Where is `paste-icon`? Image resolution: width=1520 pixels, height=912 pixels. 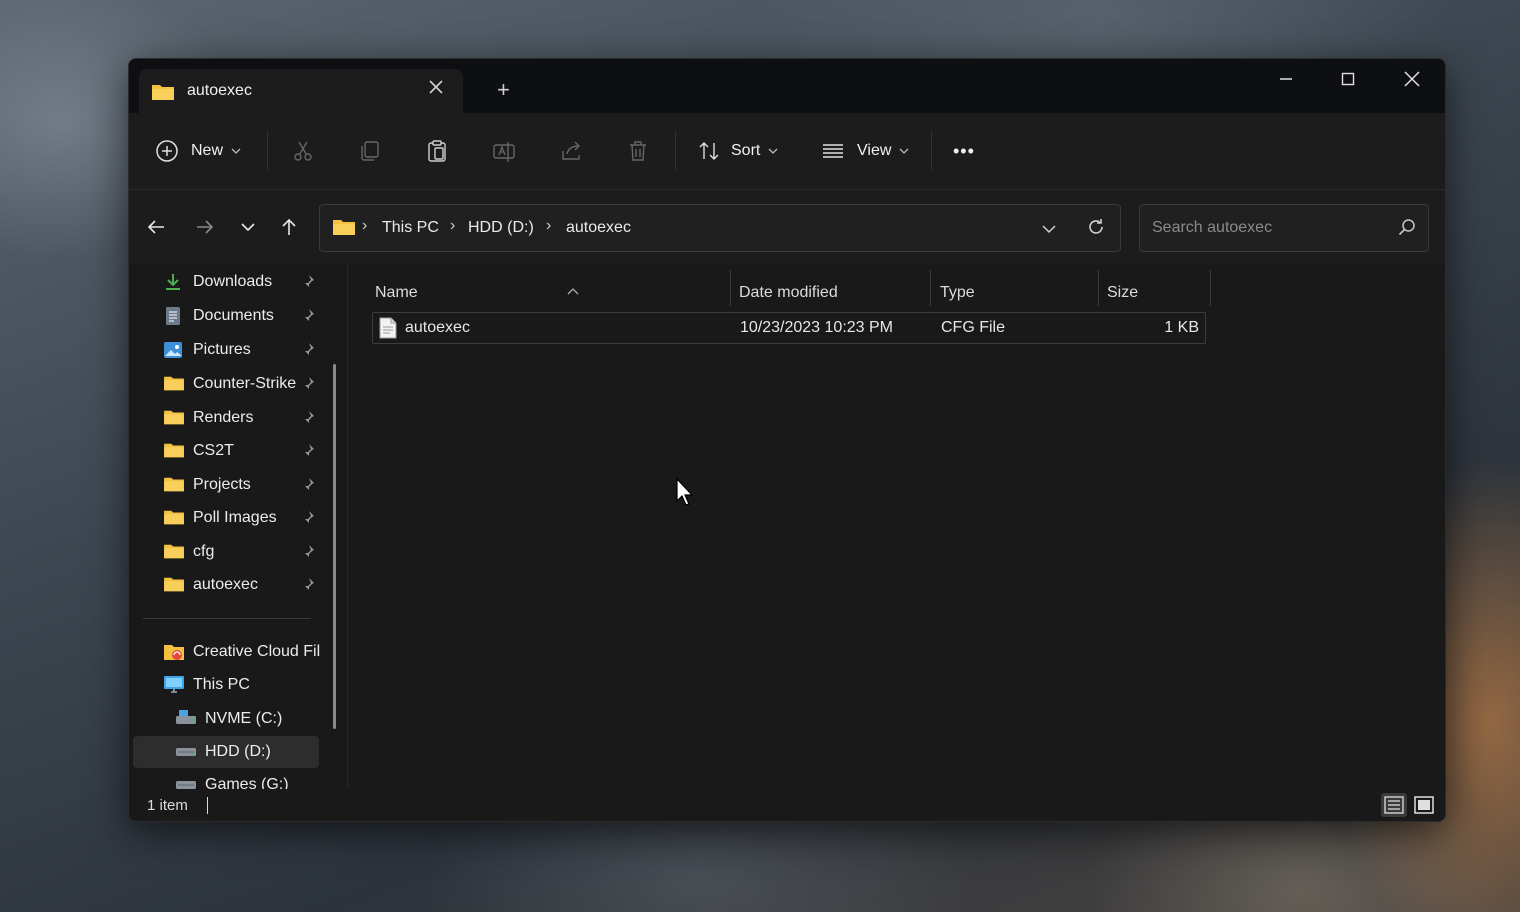 paste-icon is located at coordinates (437, 151).